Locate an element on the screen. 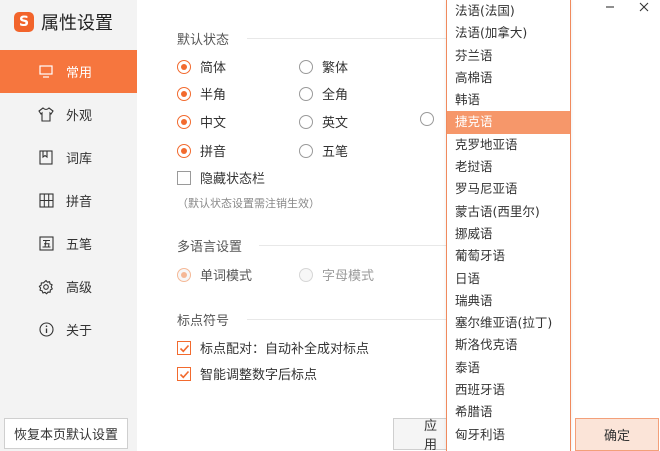 The image size is (660, 451). sidebar-item-dictionary: 词库 is located at coordinates (68, 157).